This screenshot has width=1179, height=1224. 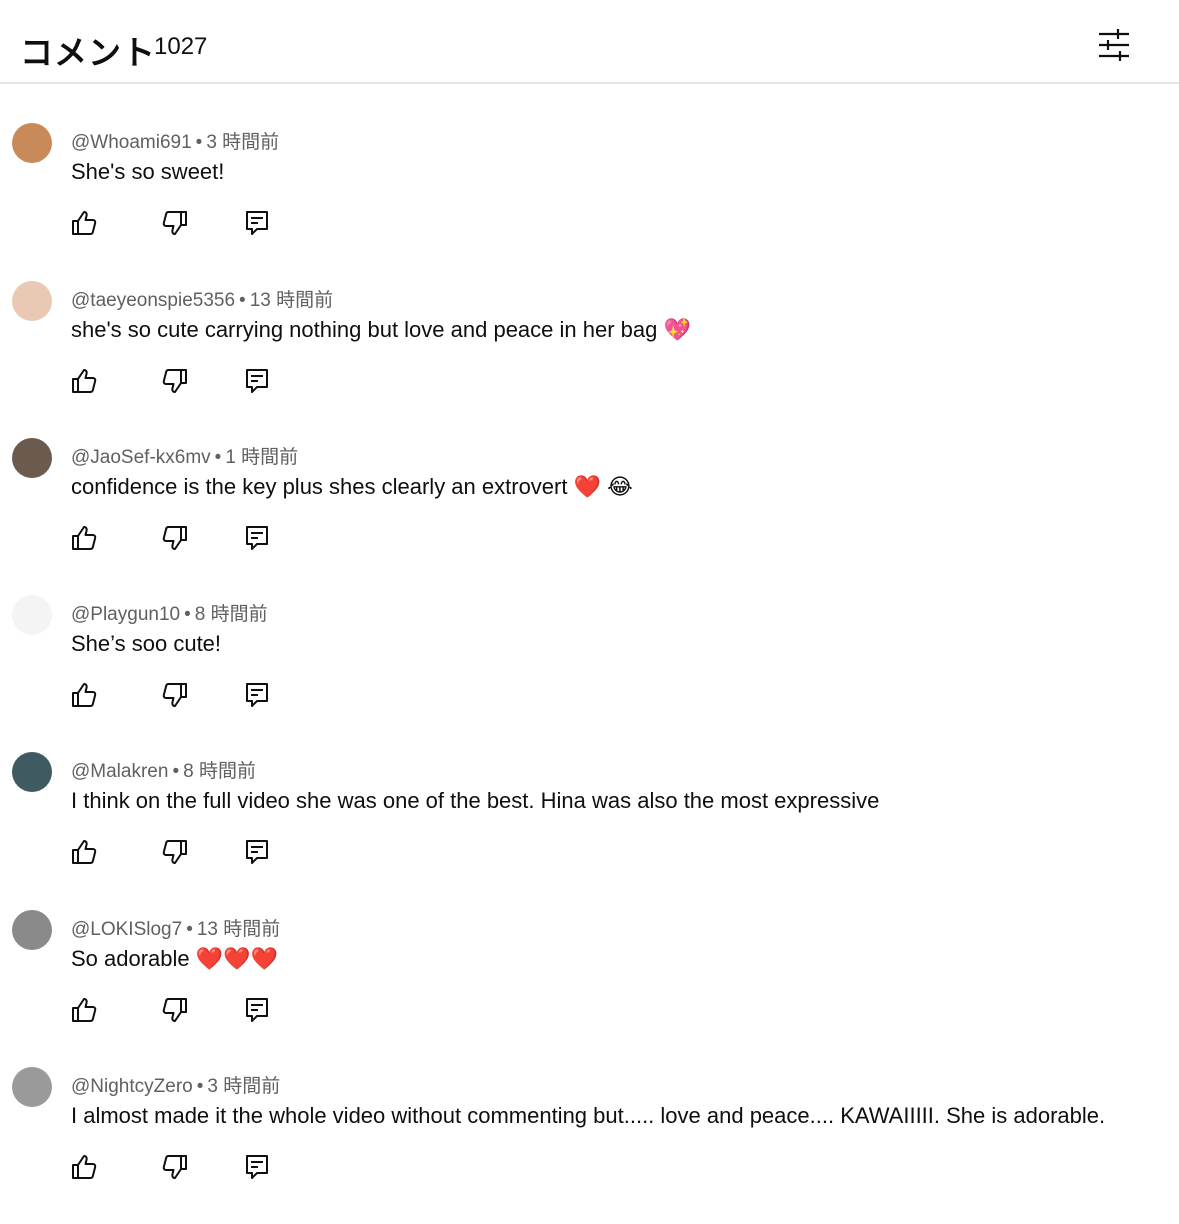 What do you see at coordinates (181, 46) in the screenshot?
I see `comment-count: 1027` at bounding box center [181, 46].